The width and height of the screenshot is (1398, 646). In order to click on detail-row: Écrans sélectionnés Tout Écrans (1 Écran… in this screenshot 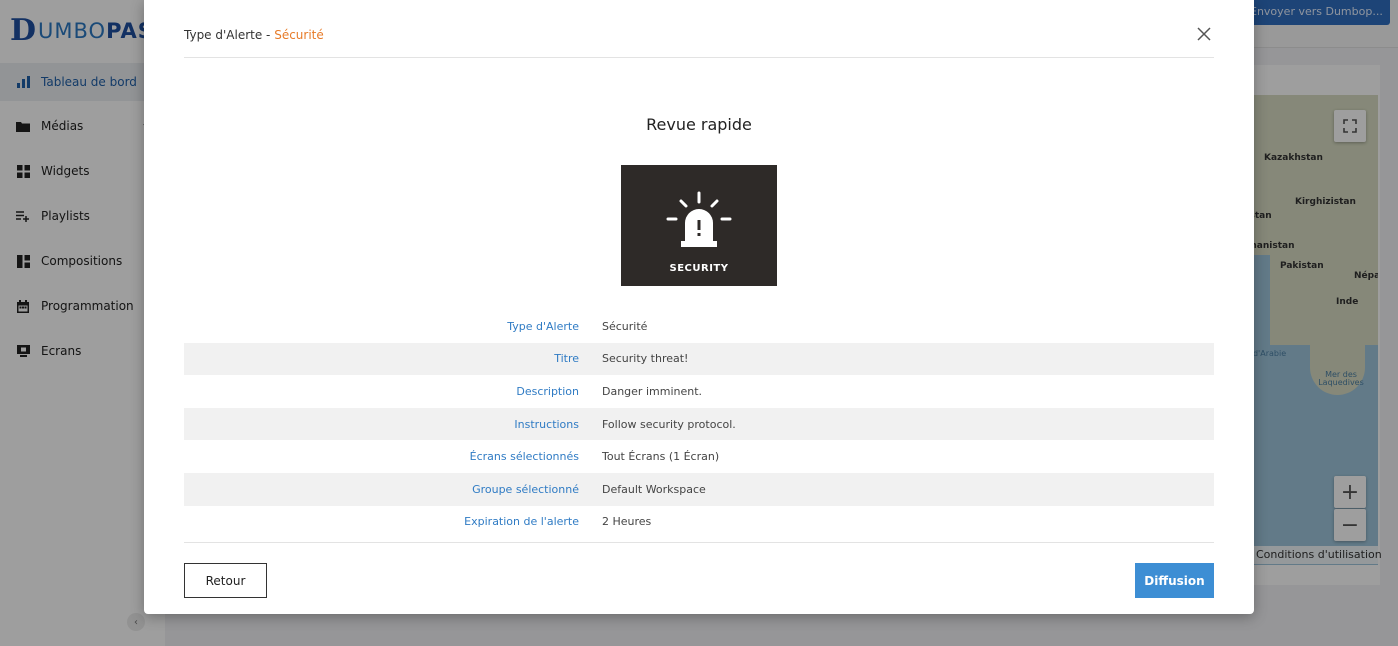, I will do `click(699, 456)`.